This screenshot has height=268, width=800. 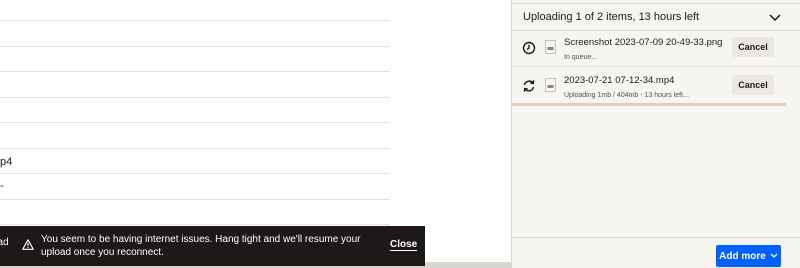 What do you see at coordinates (656, 252) in the screenshot?
I see `upload-panel-footer: Add more` at bounding box center [656, 252].